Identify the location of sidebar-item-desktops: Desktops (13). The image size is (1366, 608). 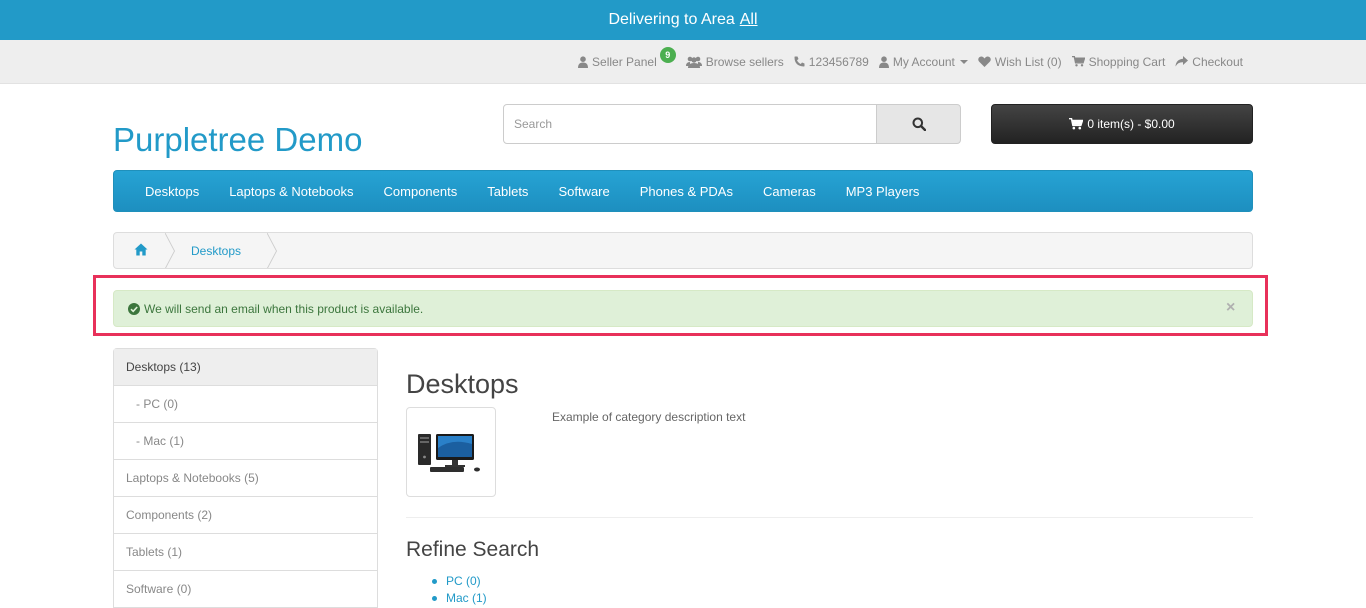
(245, 367).